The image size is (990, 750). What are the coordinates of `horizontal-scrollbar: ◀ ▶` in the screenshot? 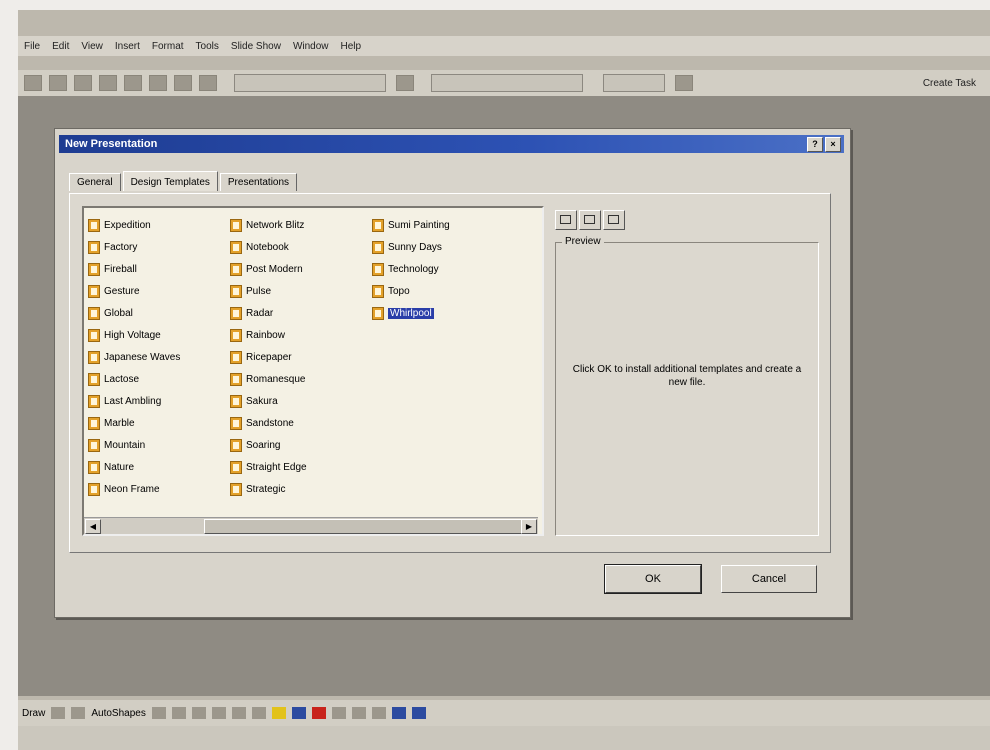 It's located at (311, 525).